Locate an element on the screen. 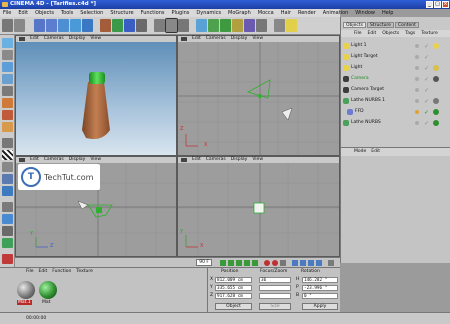 The height and width of the screenshot is (324, 450). size-mode-select: Size is located at coordinates (275, 306).